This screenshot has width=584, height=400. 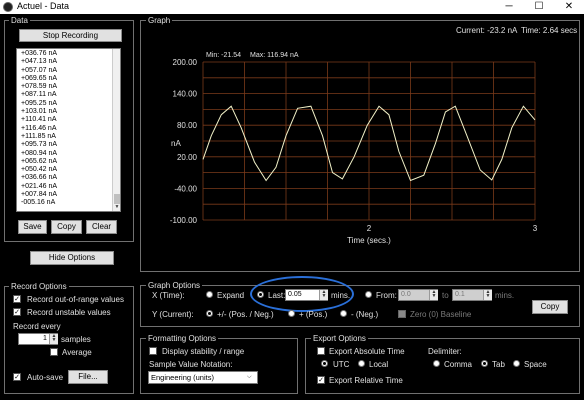 I want to click on hide-options-button: Hide Options, so click(x=72, y=258).